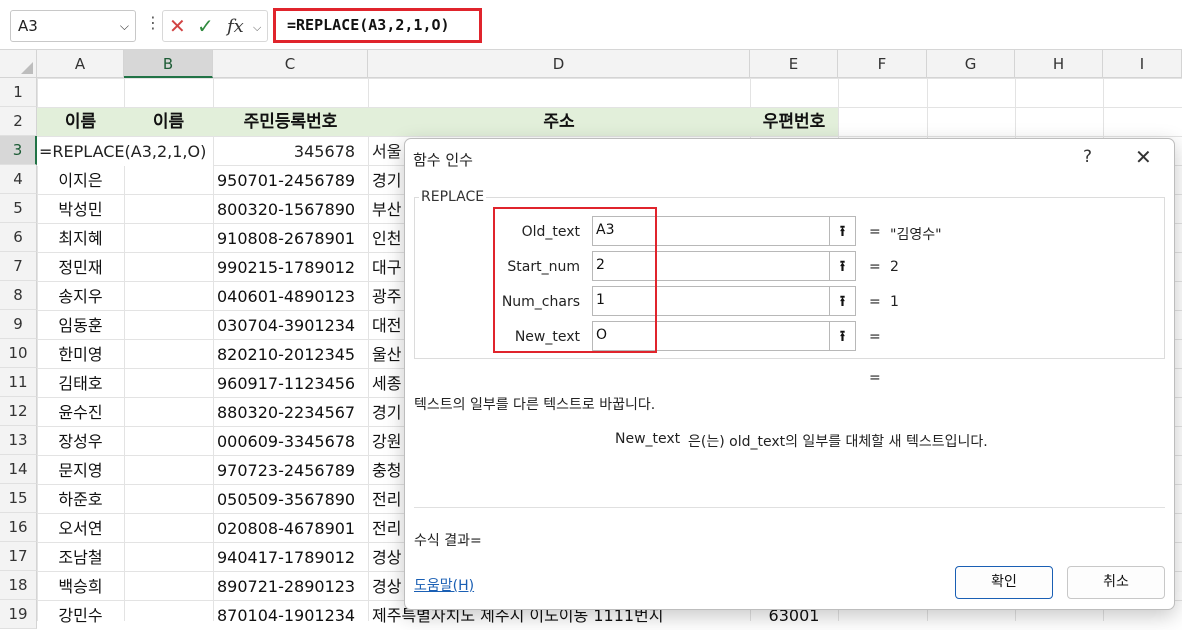  What do you see at coordinates (168, 122) in the screenshot?
I see `header-cell-b2: 이름` at bounding box center [168, 122].